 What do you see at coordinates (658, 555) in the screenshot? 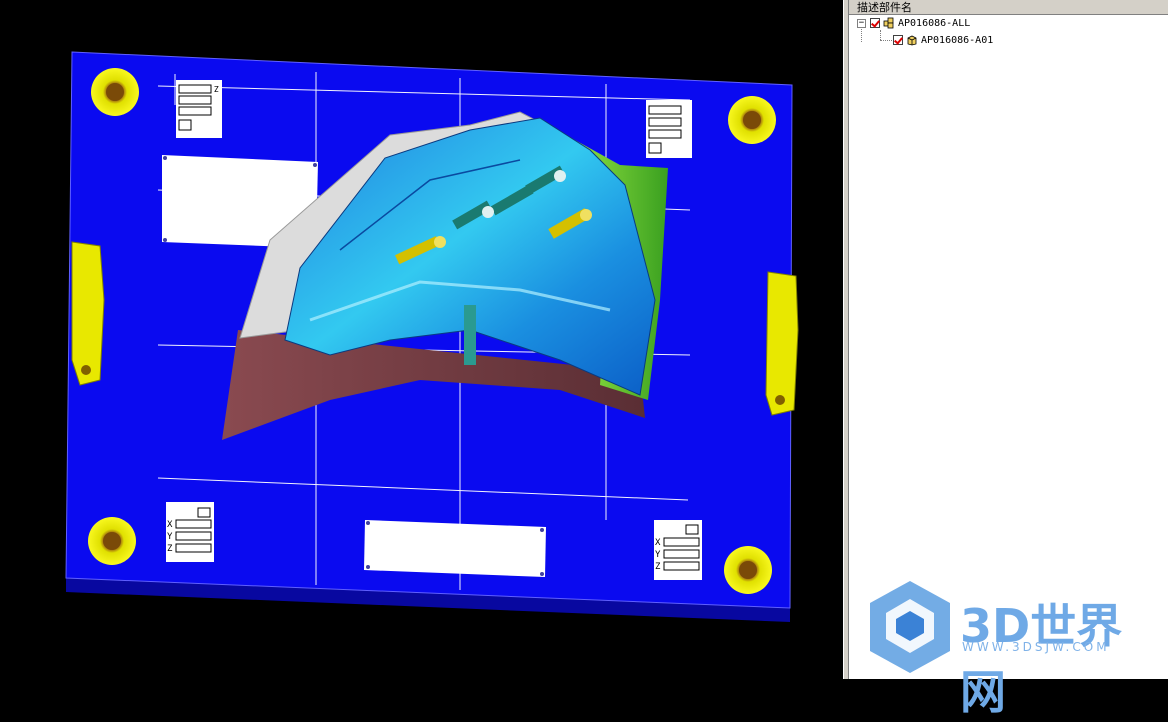
I see `tag-y-label-2: Y` at bounding box center [658, 555].